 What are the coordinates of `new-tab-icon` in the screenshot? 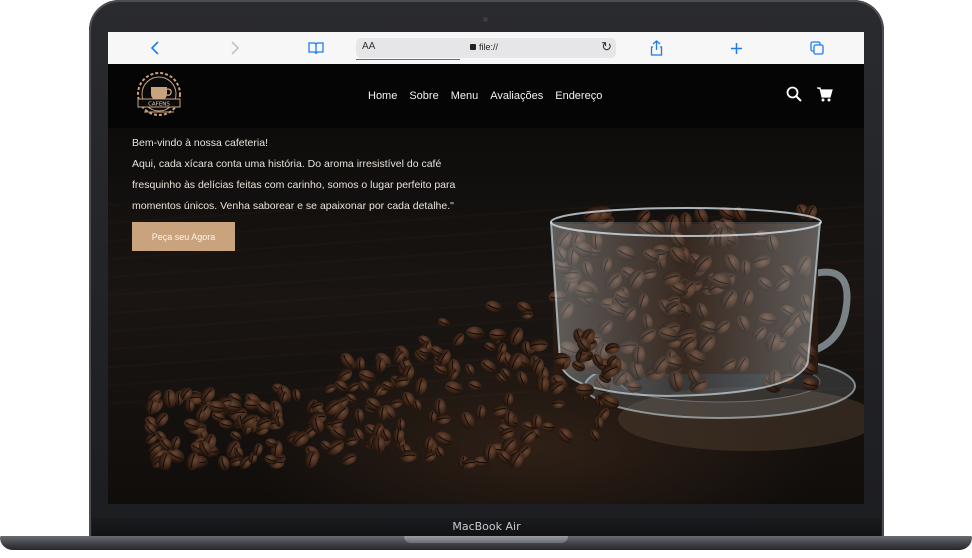 It's located at (736, 48).